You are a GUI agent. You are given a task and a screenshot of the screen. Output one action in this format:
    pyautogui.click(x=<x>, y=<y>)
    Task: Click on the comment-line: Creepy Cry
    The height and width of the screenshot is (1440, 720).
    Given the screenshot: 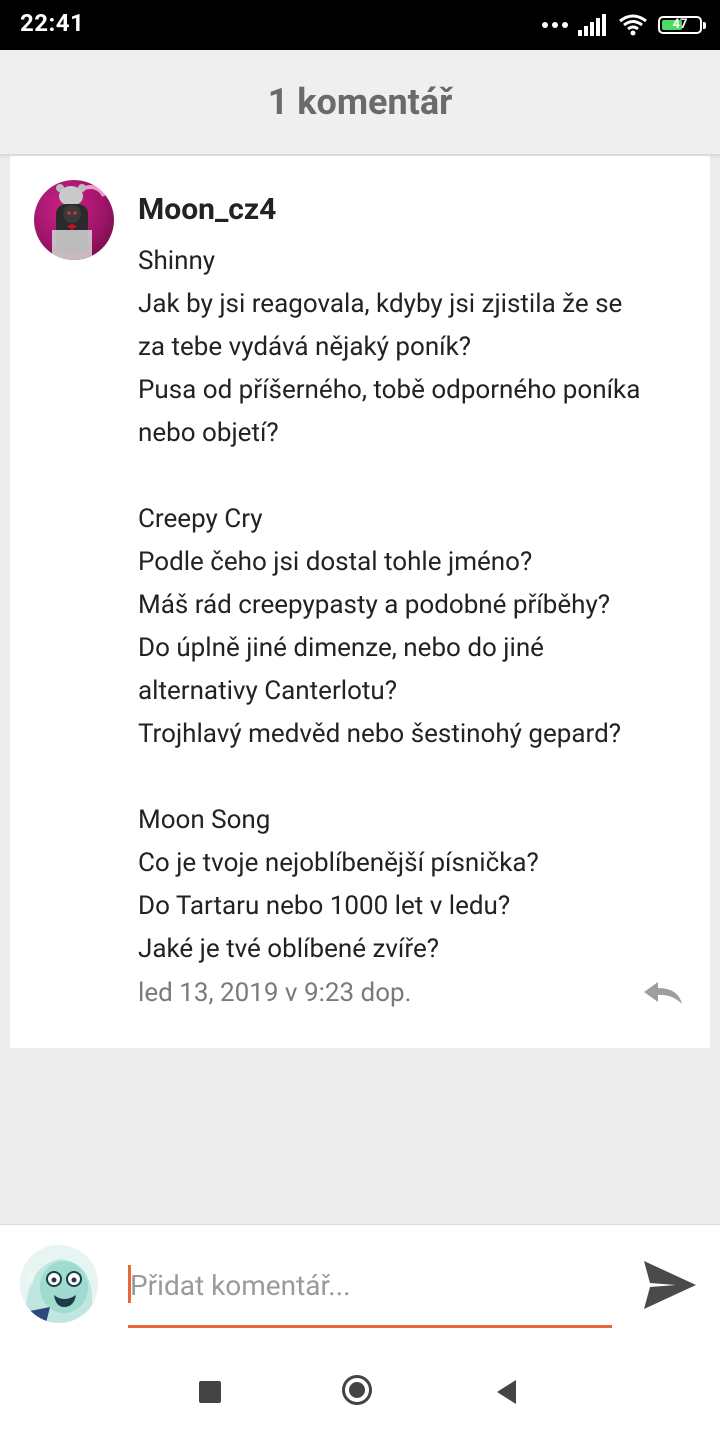 What is the action you would take?
    pyautogui.click(x=200, y=519)
    